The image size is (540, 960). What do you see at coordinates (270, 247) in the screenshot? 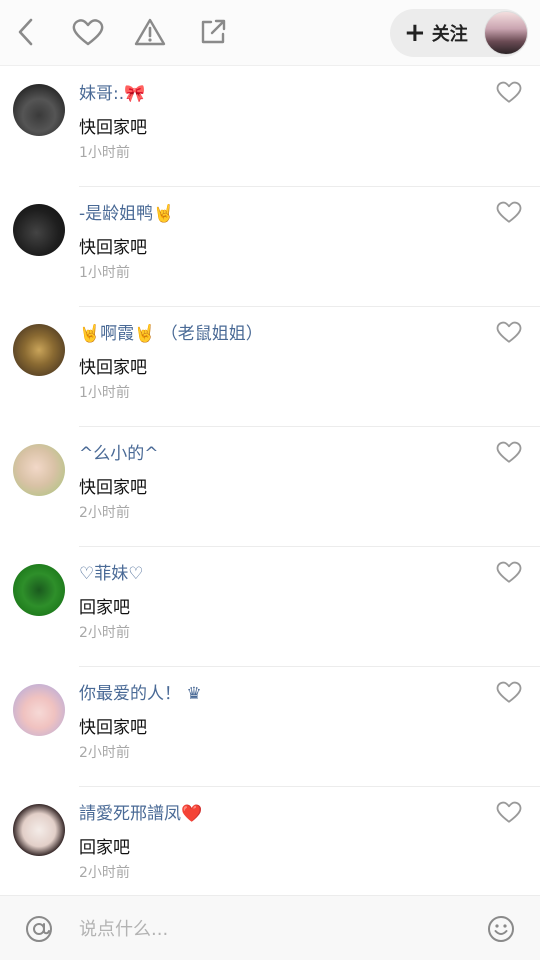
I see `comment-item: -是龄姐鸭🤘 快回家吧 1小时前` at bounding box center [270, 247].